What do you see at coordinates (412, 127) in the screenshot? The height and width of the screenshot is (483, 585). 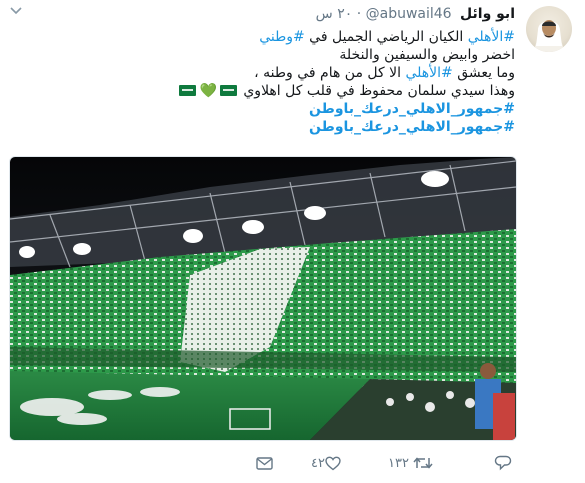 I see `hashtag-jumhoor-2: #جمهور_الاهلي_درعك_باوطن` at bounding box center [412, 127].